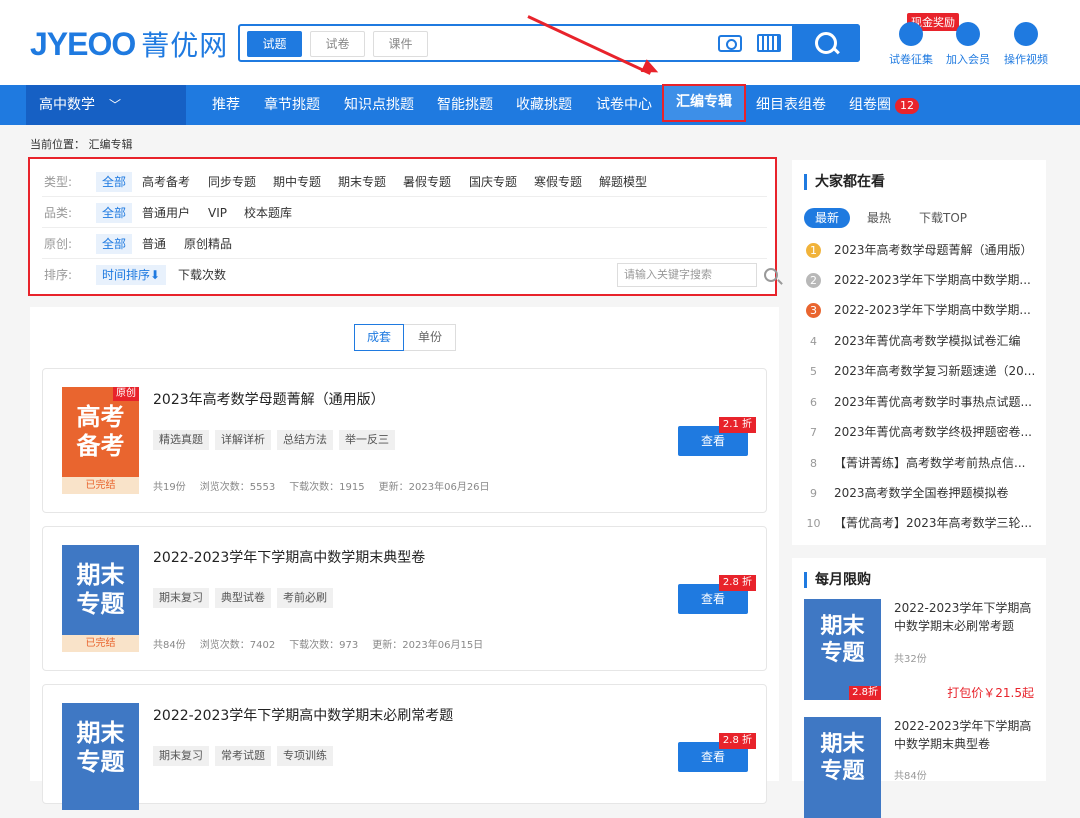  What do you see at coordinates (430, 337) in the screenshot?
I see `toggle-single: 单份` at bounding box center [430, 337].